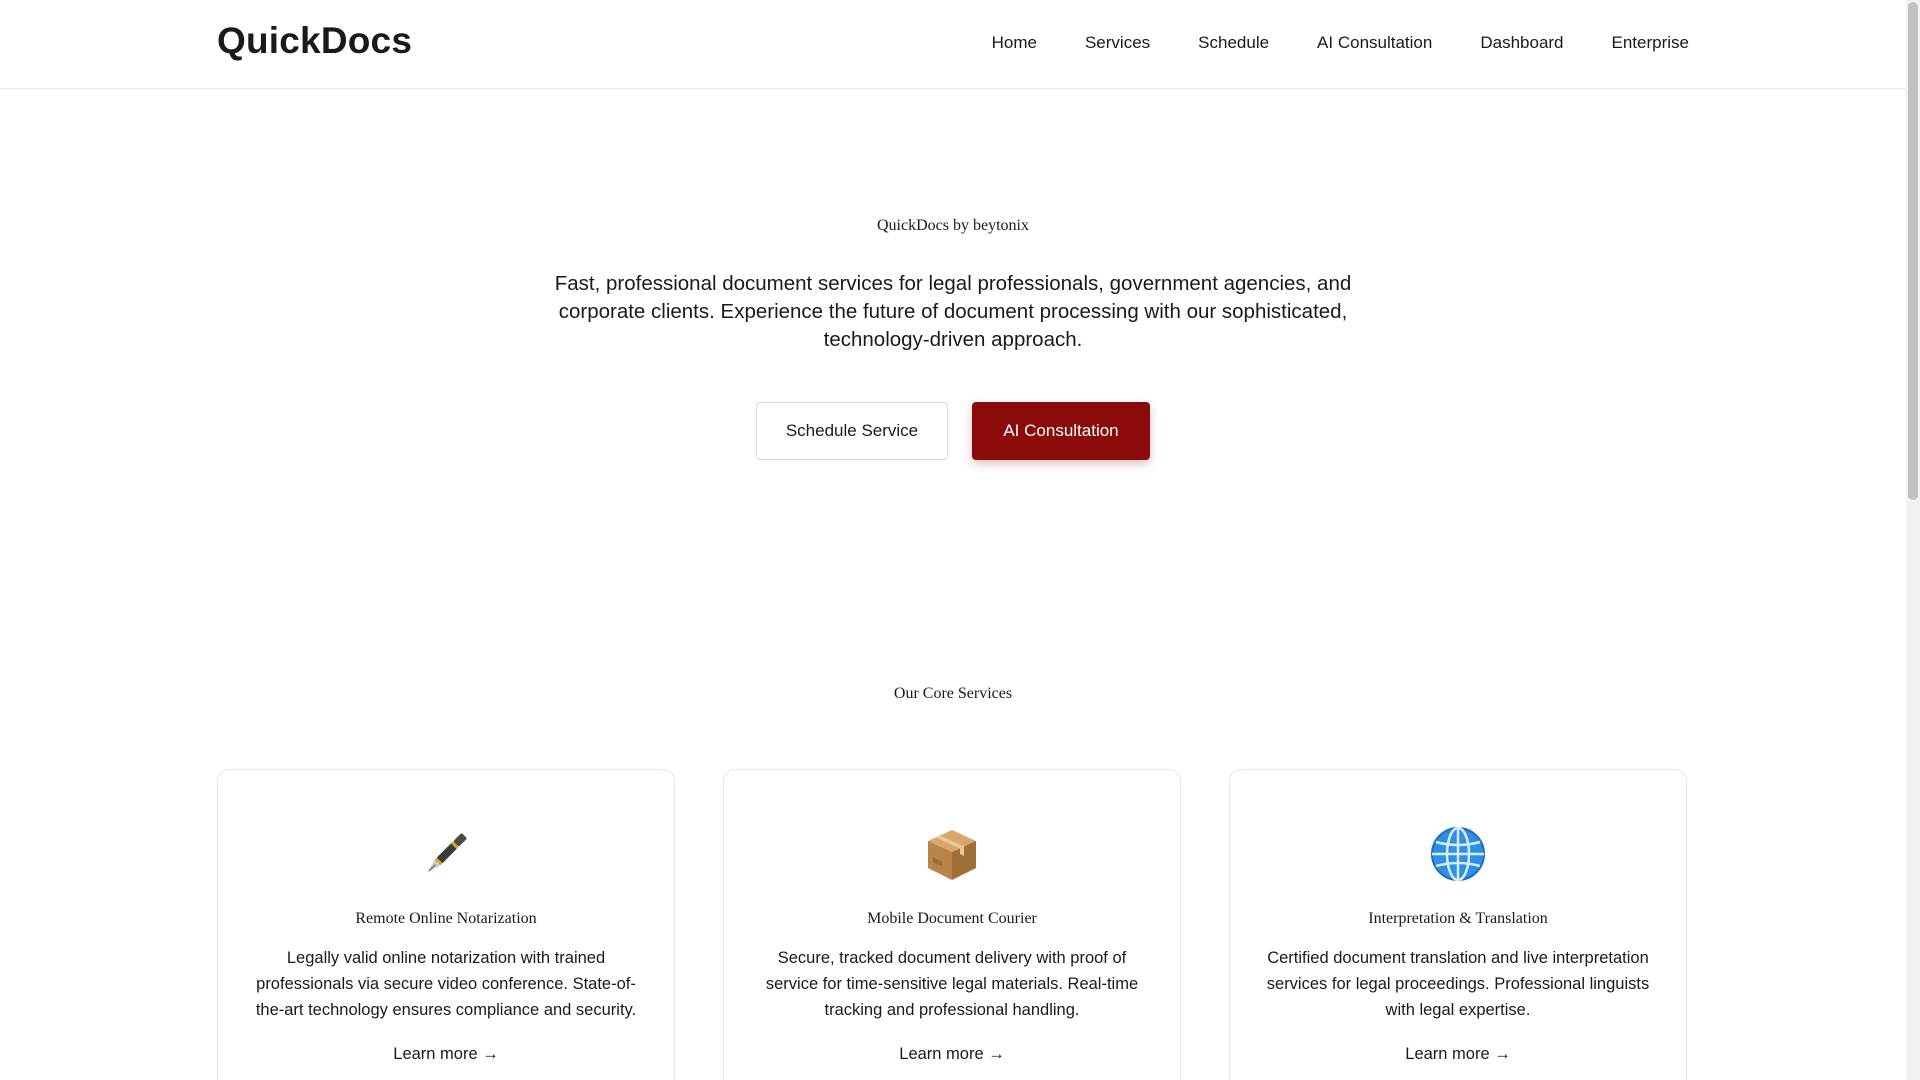 The image size is (1920, 1080). I want to click on ai-consultation-button: AI Consultation, so click(1061, 431).